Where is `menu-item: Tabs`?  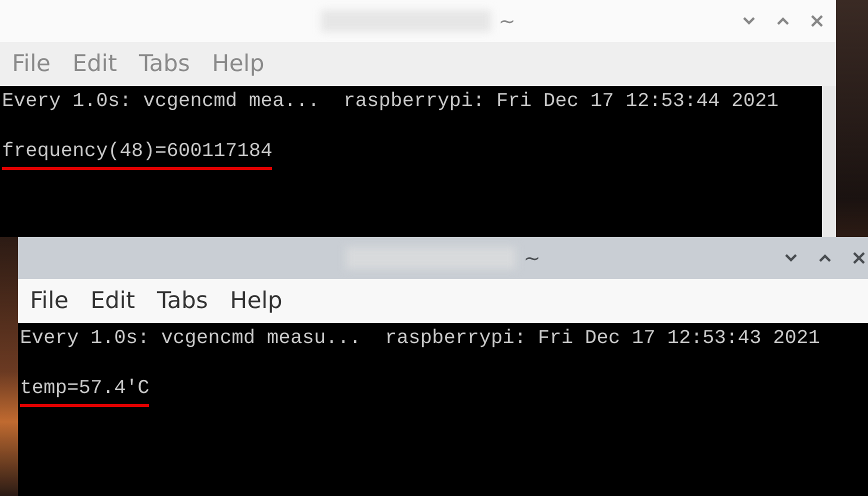
menu-item: Tabs is located at coordinates (182, 301).